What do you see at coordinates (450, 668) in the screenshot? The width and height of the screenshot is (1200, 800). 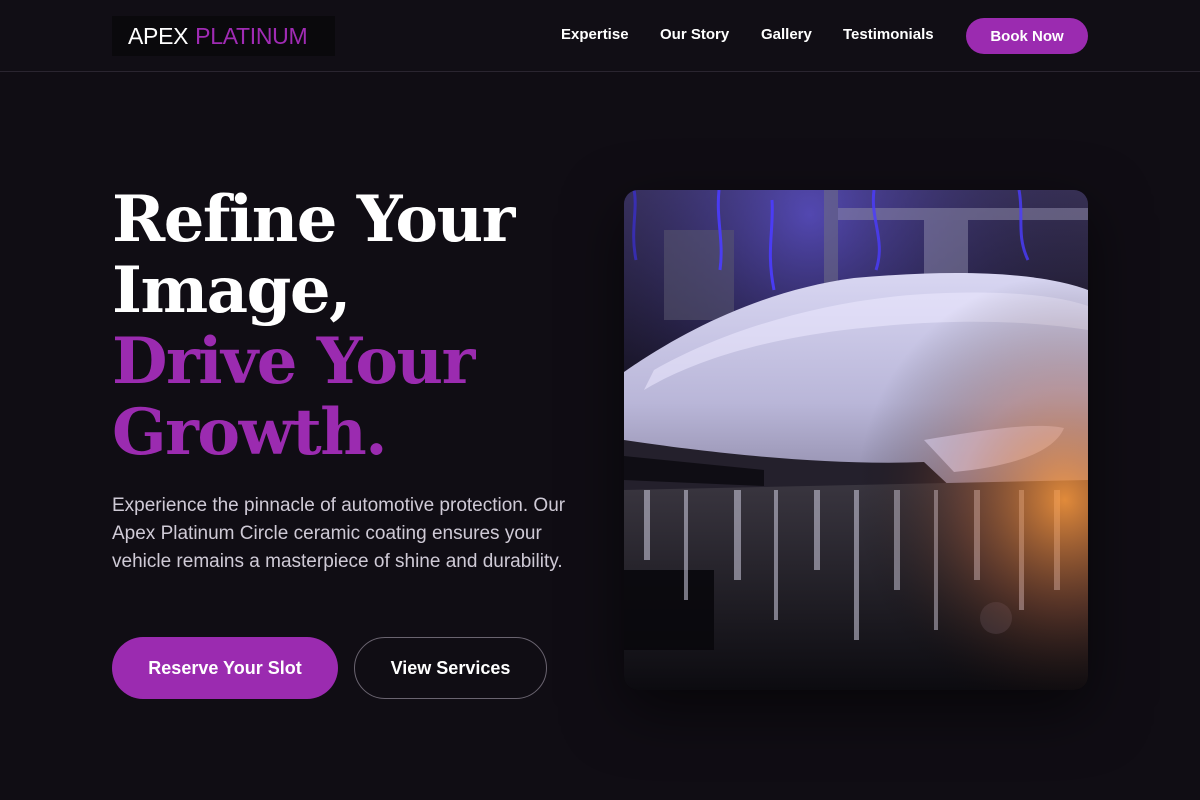 I see `view-services-button: View Services` at bounding box center [450, 668].